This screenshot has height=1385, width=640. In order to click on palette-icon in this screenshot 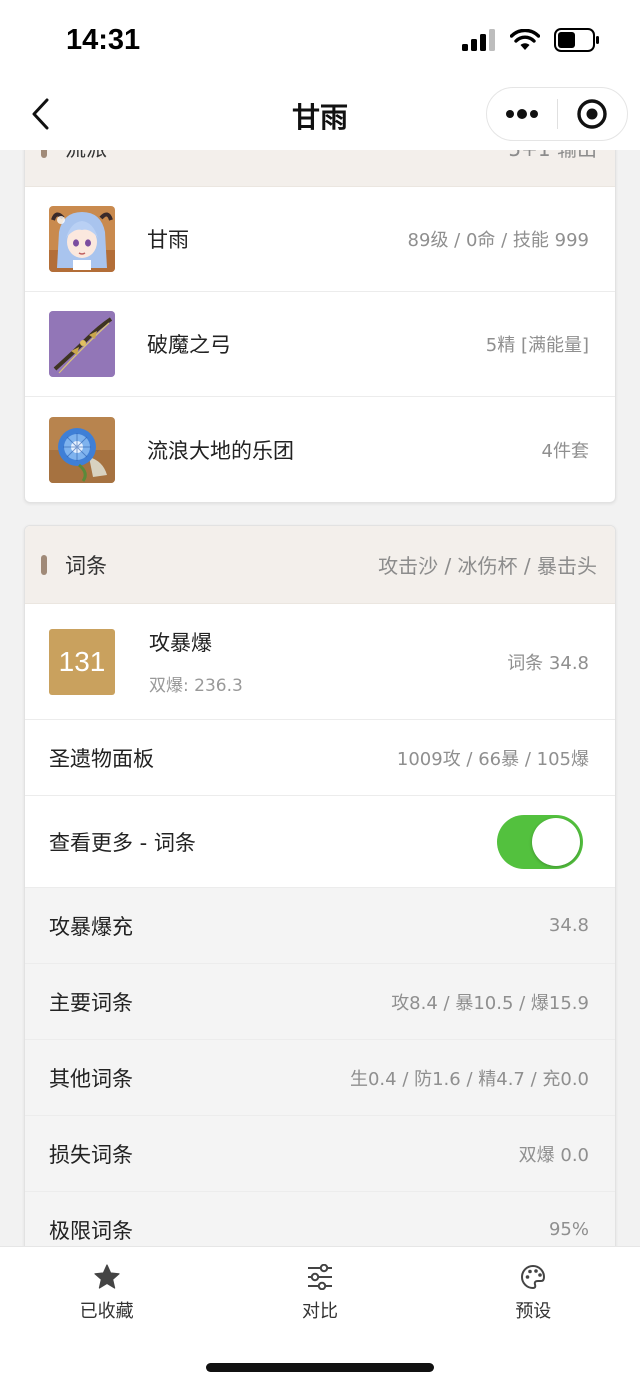, I will do `click(533, 1277)`.